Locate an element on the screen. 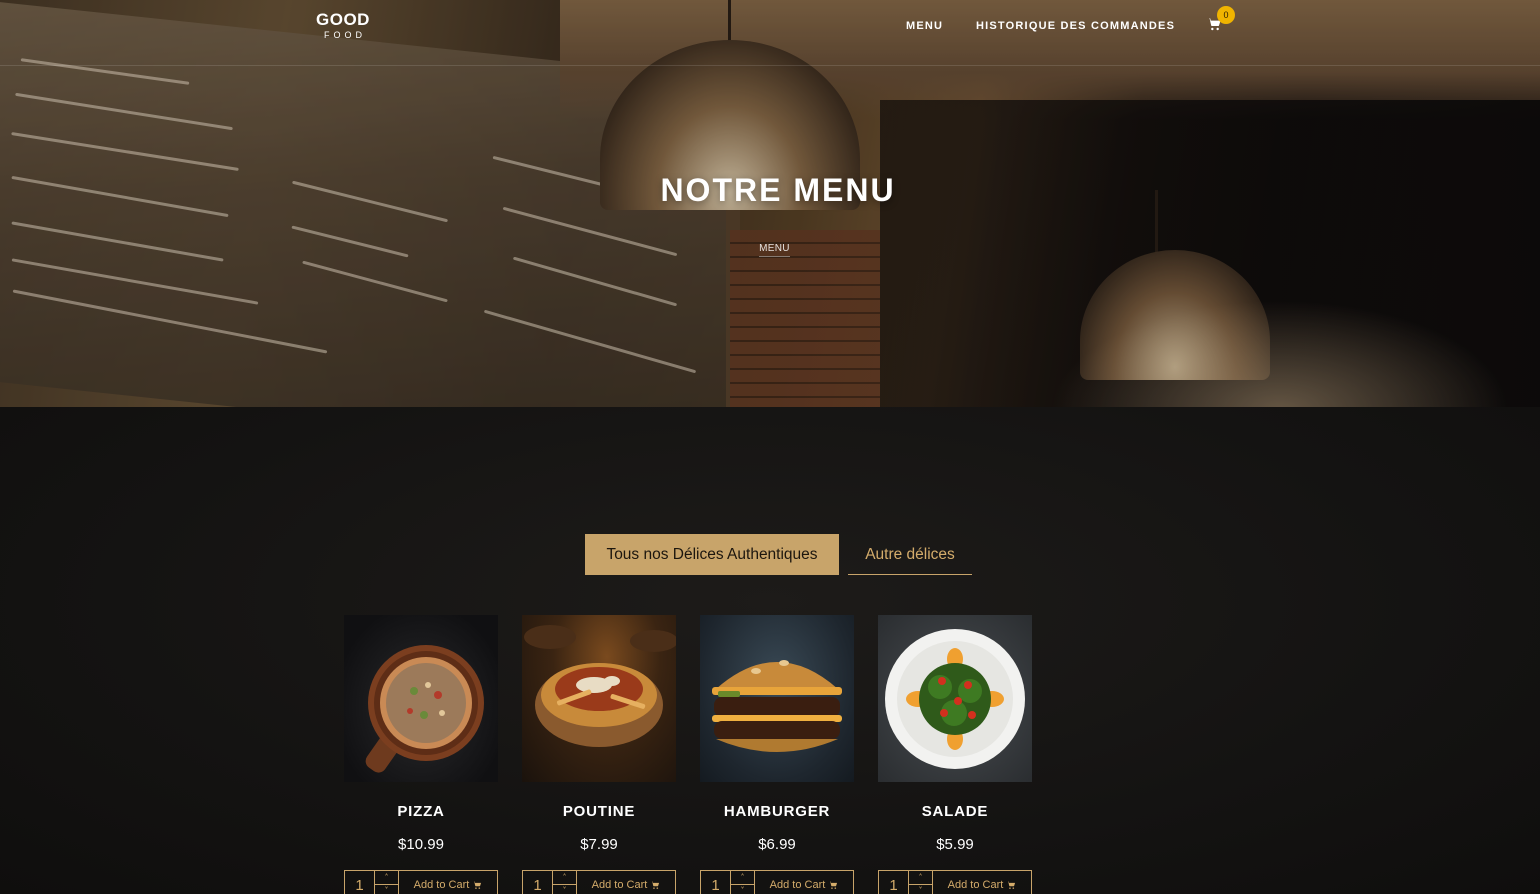 This screenshot has width=1540, height=894. product-card-salad: SALADE $5.99 1 ˄ ˅ Add to Cart is located at coordinates (955, 754).